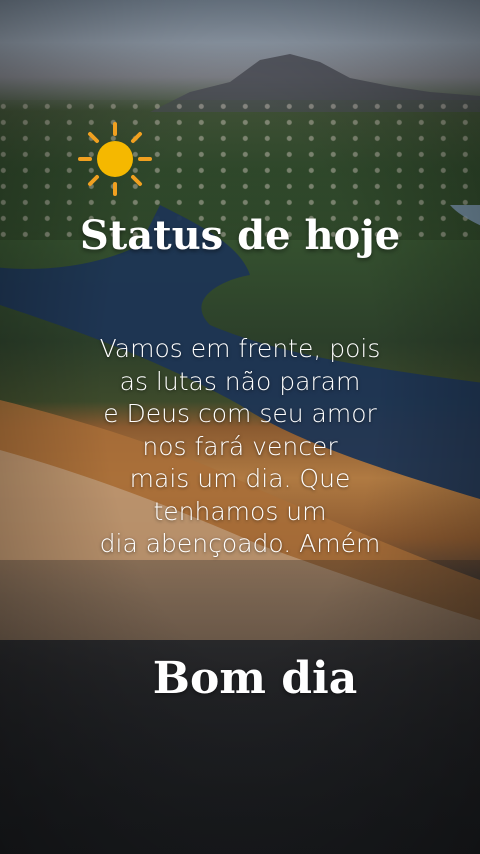 The width and height of the screenshot is (480, 854). I want to click on greeting: Bom dia, so click(255, 678).